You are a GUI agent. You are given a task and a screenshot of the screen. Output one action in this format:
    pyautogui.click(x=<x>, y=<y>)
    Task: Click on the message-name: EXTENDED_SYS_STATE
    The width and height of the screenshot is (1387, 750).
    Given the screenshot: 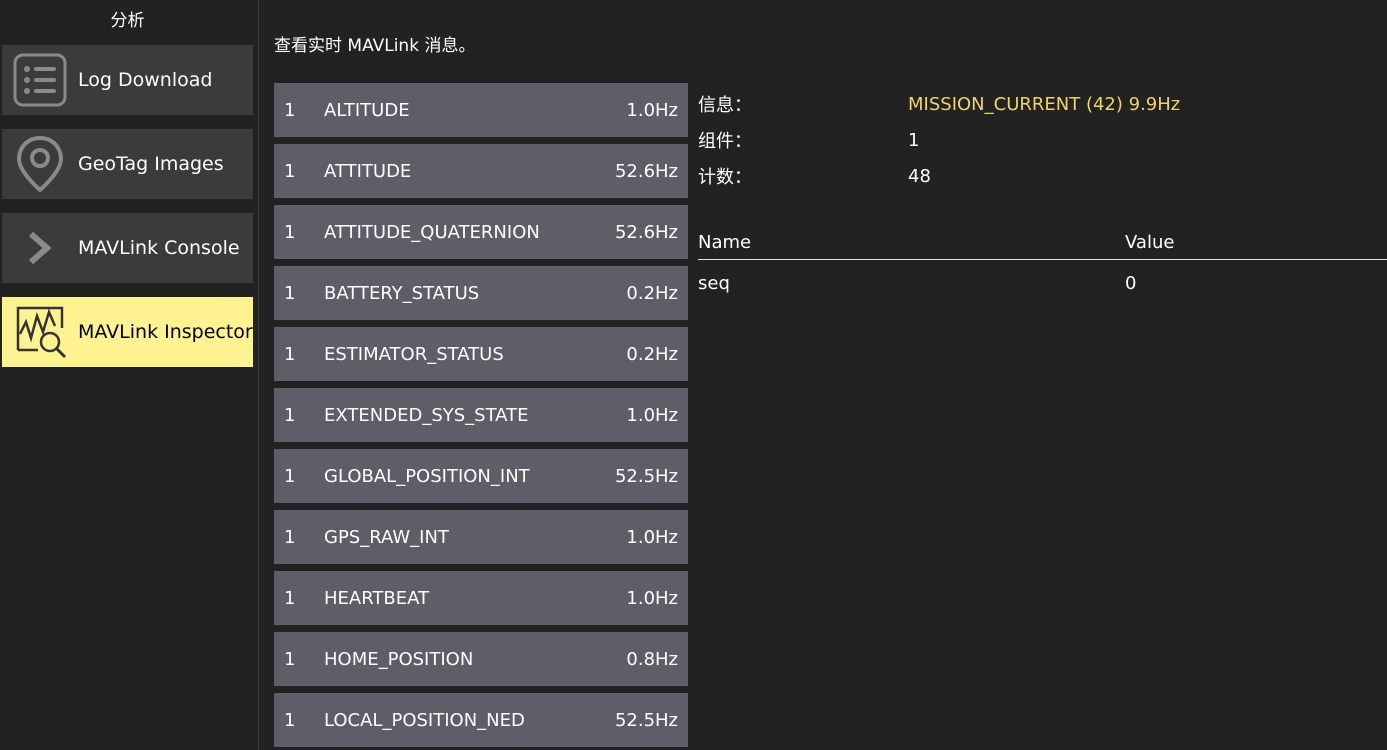 What is the action you would take?
    pyautogui.click(x=426, y=415)
    